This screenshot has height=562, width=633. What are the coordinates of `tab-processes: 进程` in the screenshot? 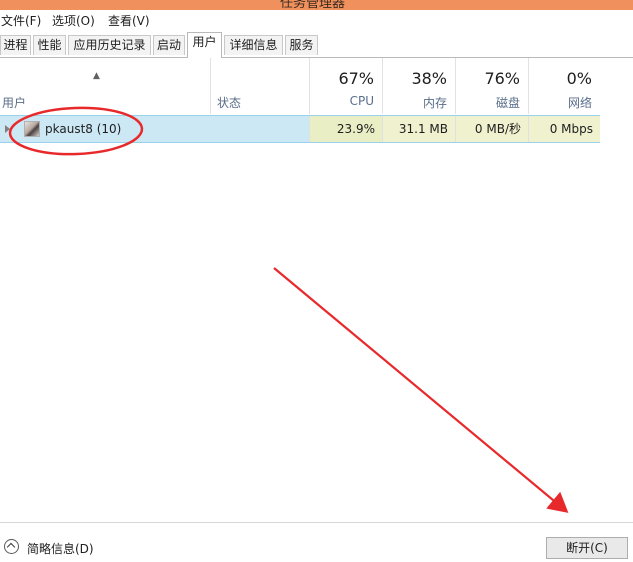 It's located at (15, 45).